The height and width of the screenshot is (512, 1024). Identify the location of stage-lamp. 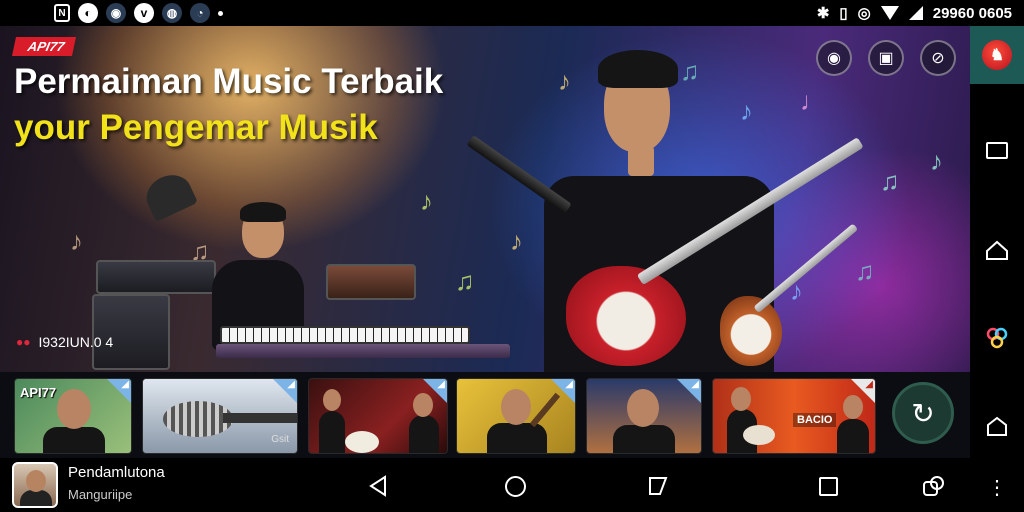
(169, 195).